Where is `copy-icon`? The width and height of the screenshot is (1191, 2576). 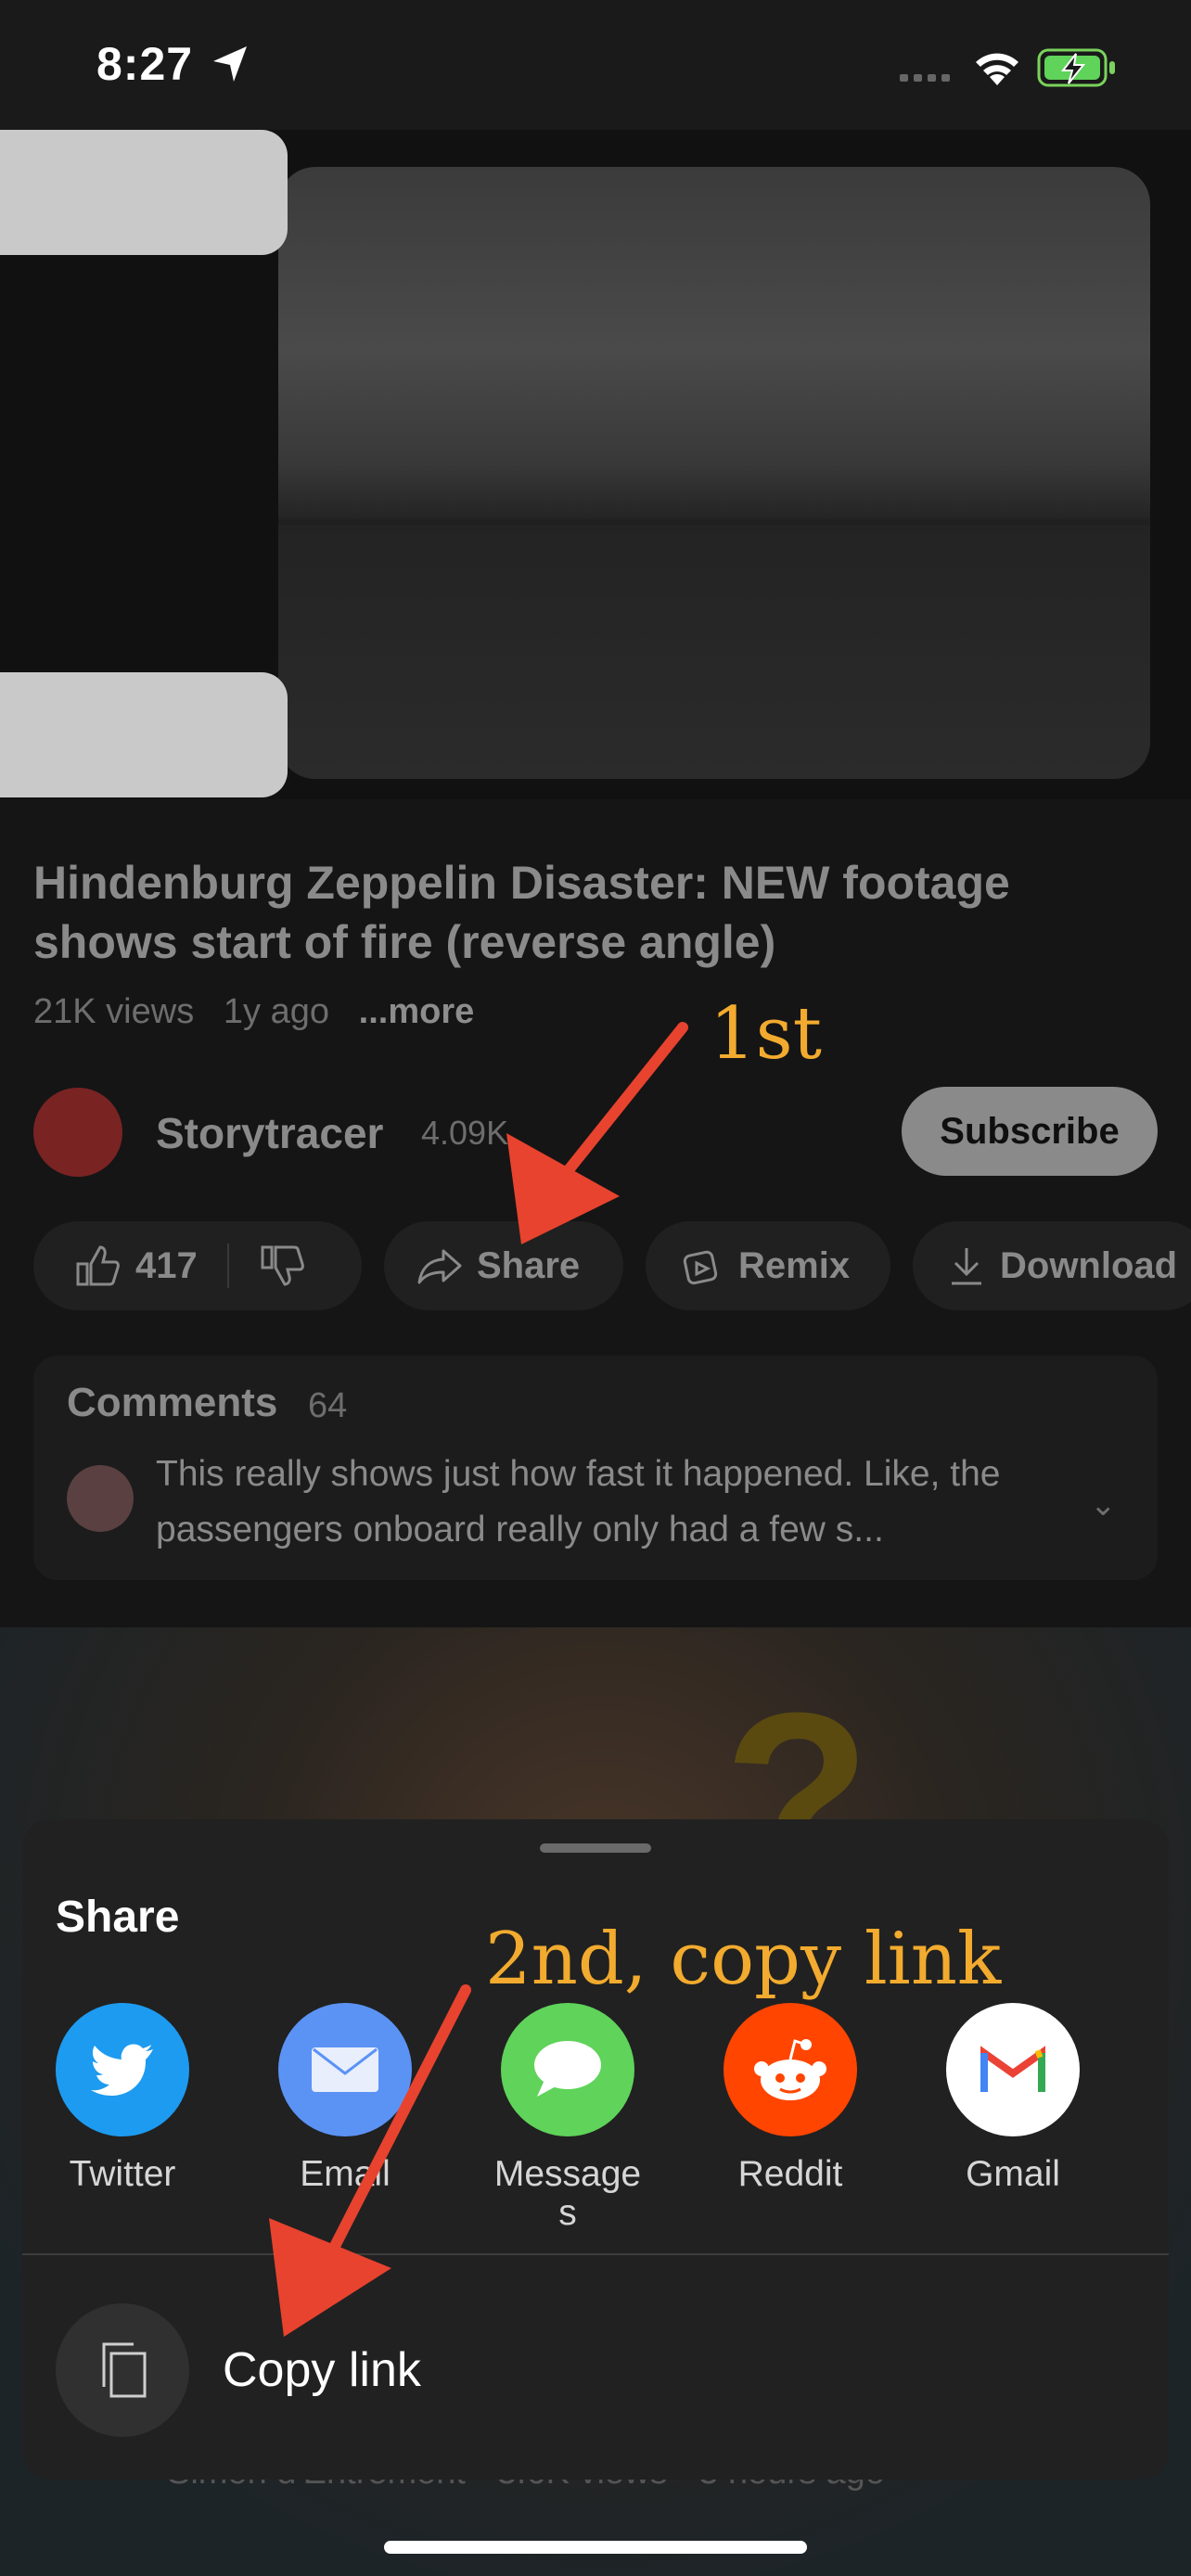 copy-icon is located at coordinates (124, 2370).